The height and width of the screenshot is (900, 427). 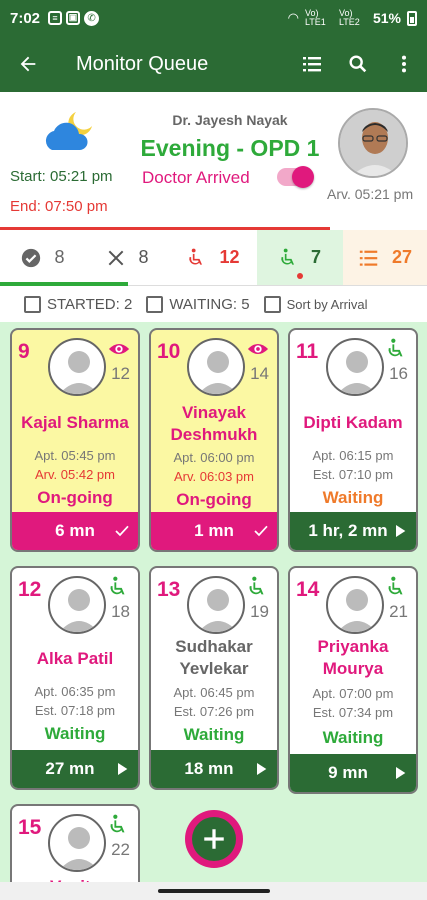 What do you see at coordinates (59, 206) in the screenshot?
I see `session-end-time: End: 07:50 pm` at bounding box center [59, 206].